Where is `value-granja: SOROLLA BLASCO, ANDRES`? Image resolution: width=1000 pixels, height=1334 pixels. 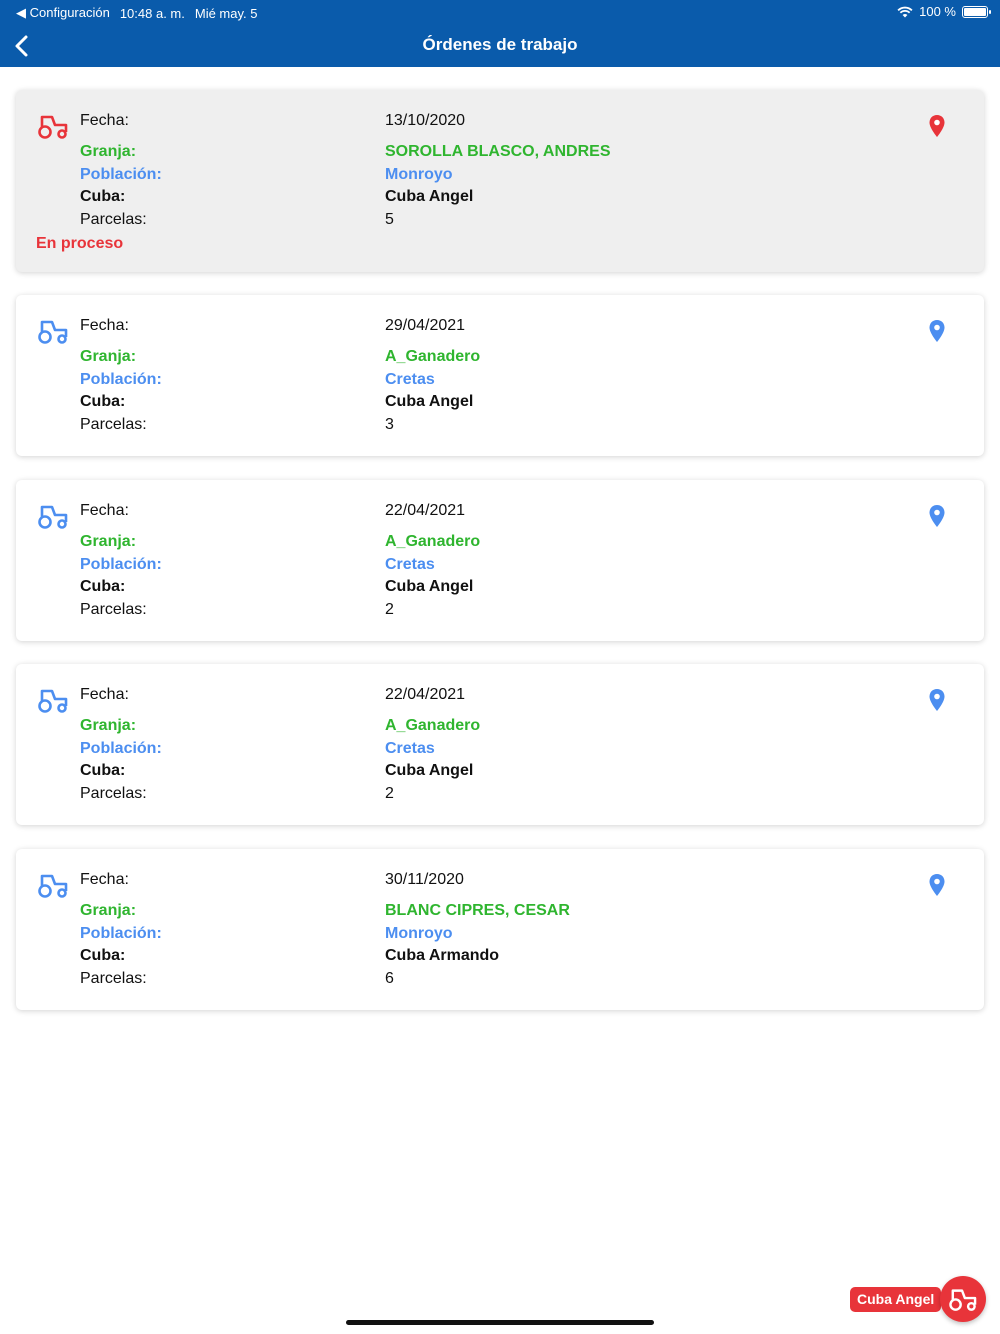
value-granja: SOROLLA BLASCO, ANDRES is located at coordinates (498, 151).